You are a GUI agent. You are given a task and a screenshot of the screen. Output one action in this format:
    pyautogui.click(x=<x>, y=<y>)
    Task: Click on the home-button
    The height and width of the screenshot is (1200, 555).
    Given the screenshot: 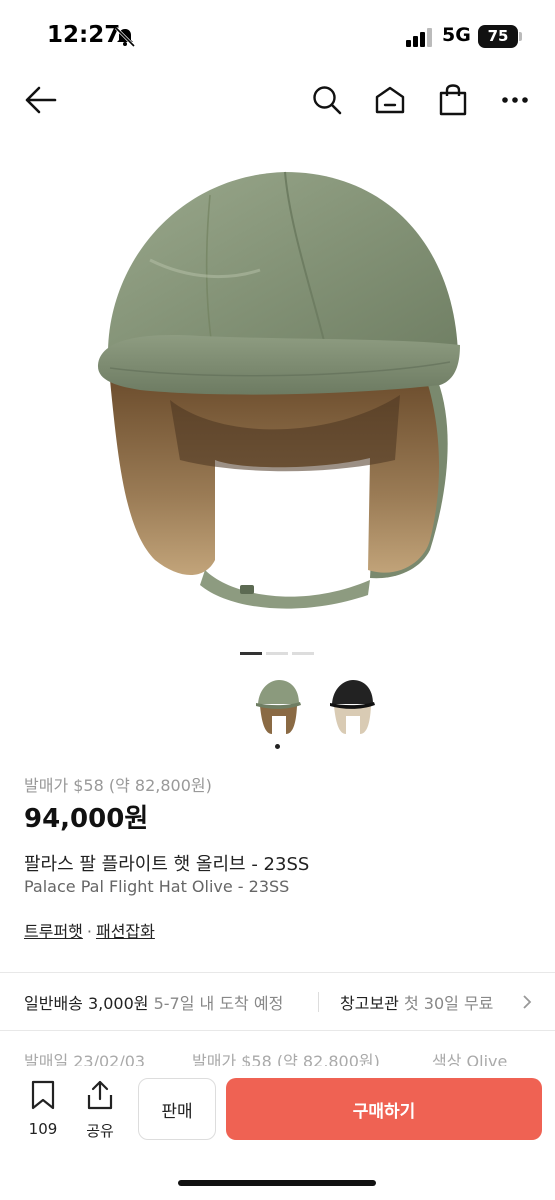 What is the action you would take?
    pyautogui.click(x=390, y=100)
    